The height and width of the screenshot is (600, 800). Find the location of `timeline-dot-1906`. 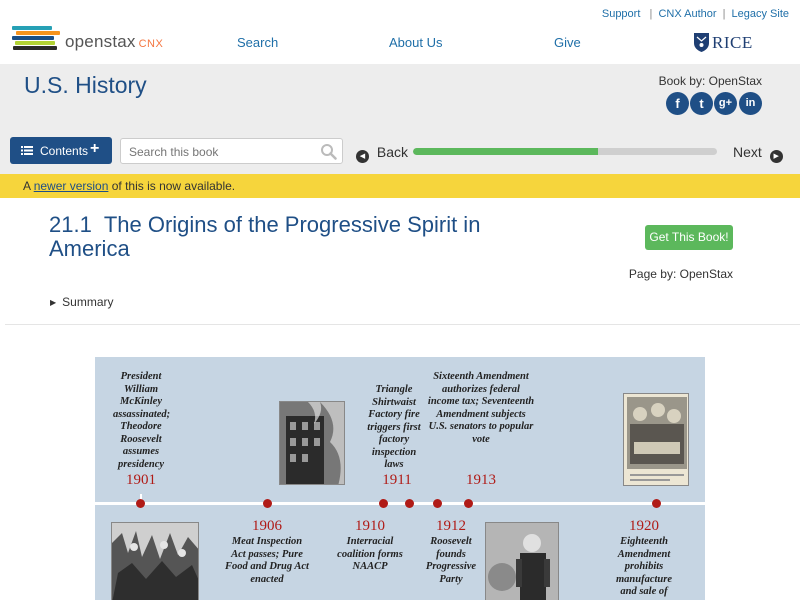

timeline-dot-1906 is located at coordinates (267, 503).